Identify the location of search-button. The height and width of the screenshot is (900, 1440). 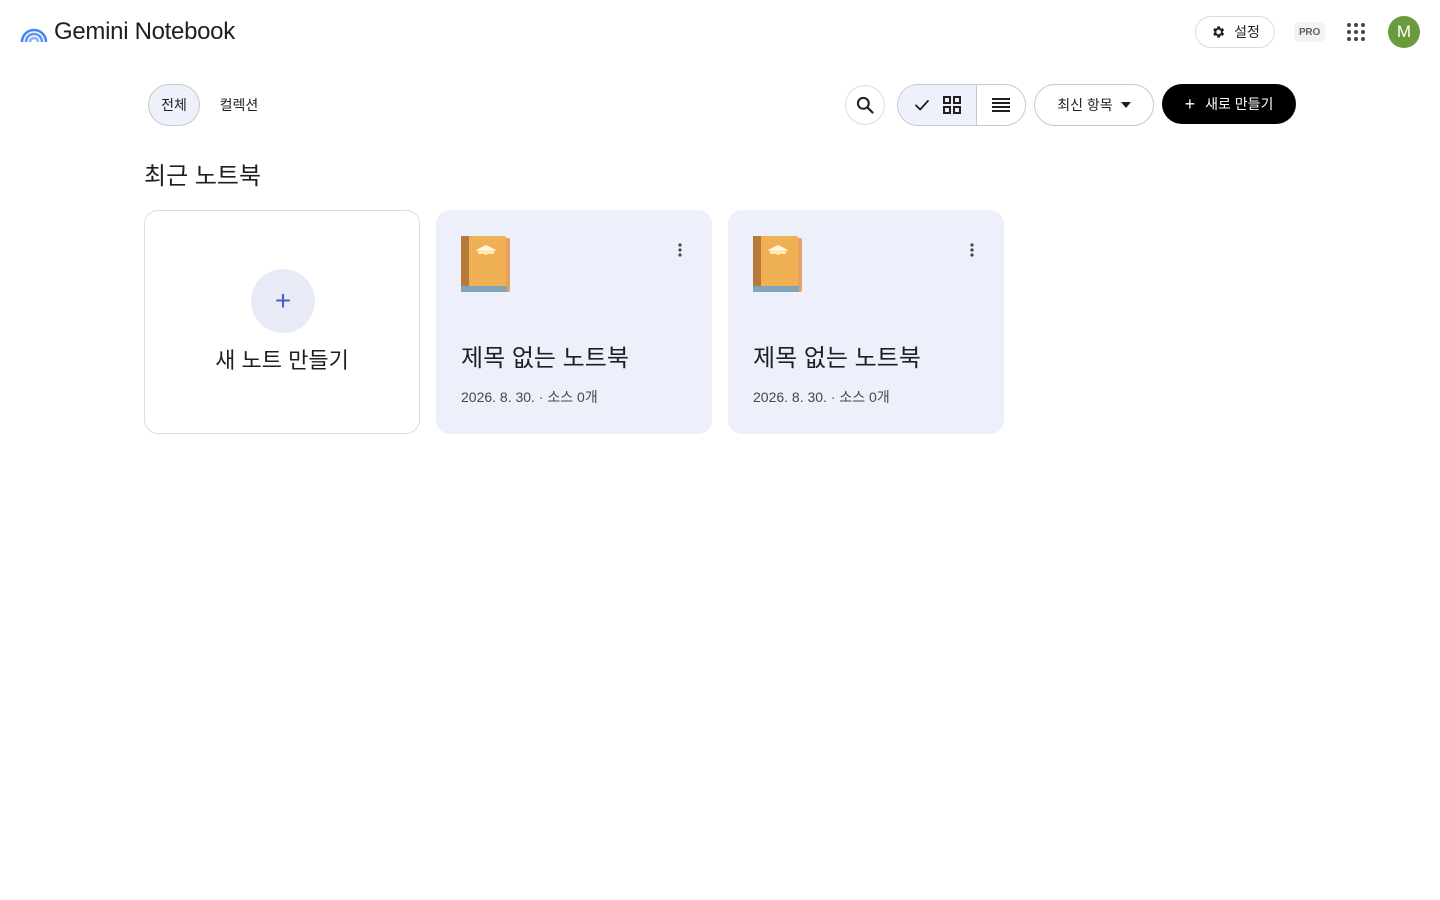
(865, 105).